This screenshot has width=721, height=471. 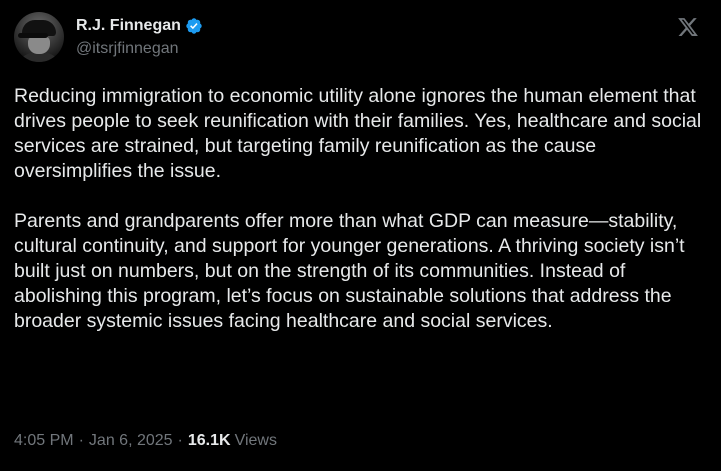 What do you see at coordinates (360, 38) in the screenshot?
I see `tweet-header: R.J. Finnegan @itsrjfinnegan` at bounding box center [360, 38].